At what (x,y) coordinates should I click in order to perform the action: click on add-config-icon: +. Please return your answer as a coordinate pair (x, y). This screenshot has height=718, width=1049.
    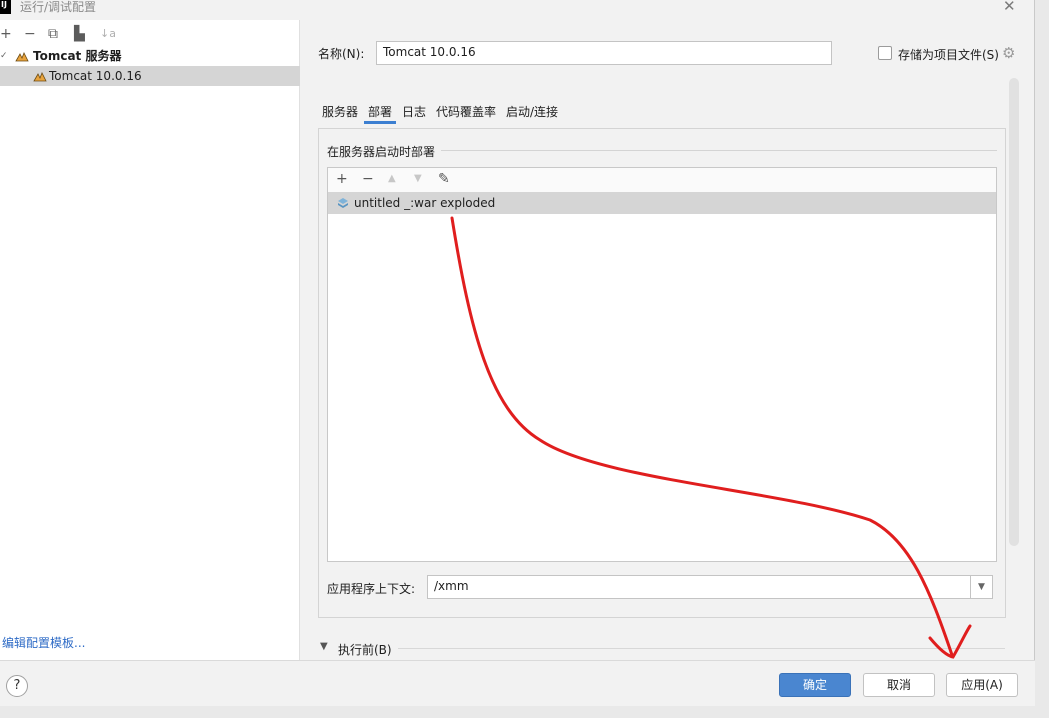
    Looking at the image, I should click on (6, 34).